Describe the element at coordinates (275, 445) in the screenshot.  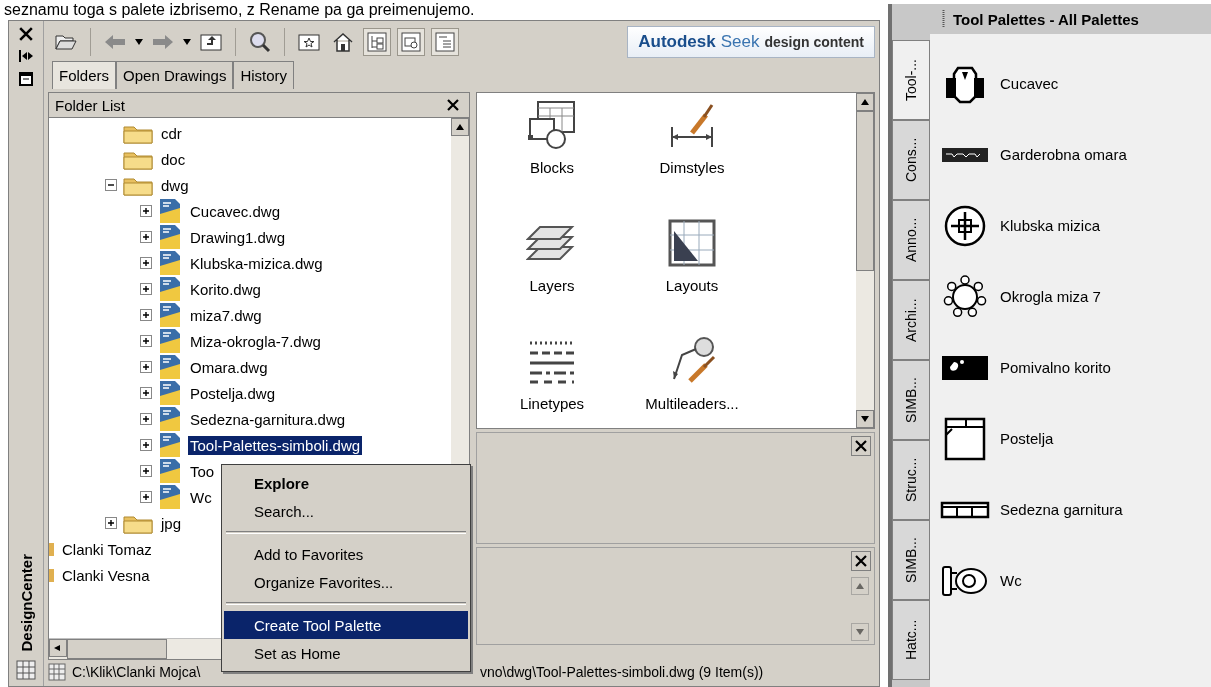
I see `tree-item: Tool-Palettes-simboli.dwg` at that location.